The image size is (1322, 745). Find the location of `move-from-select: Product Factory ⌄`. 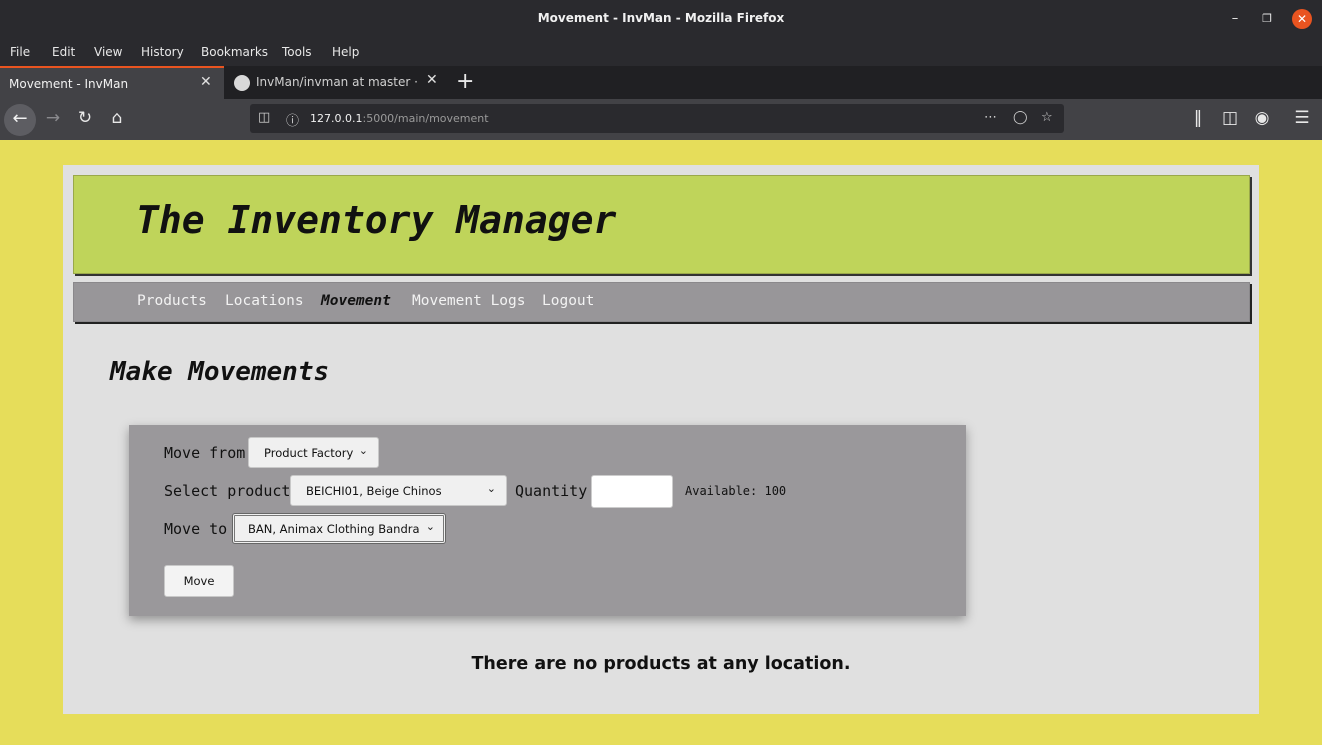

move-from-select: Product Factory ⌄ is located at coordinates (313, 452).